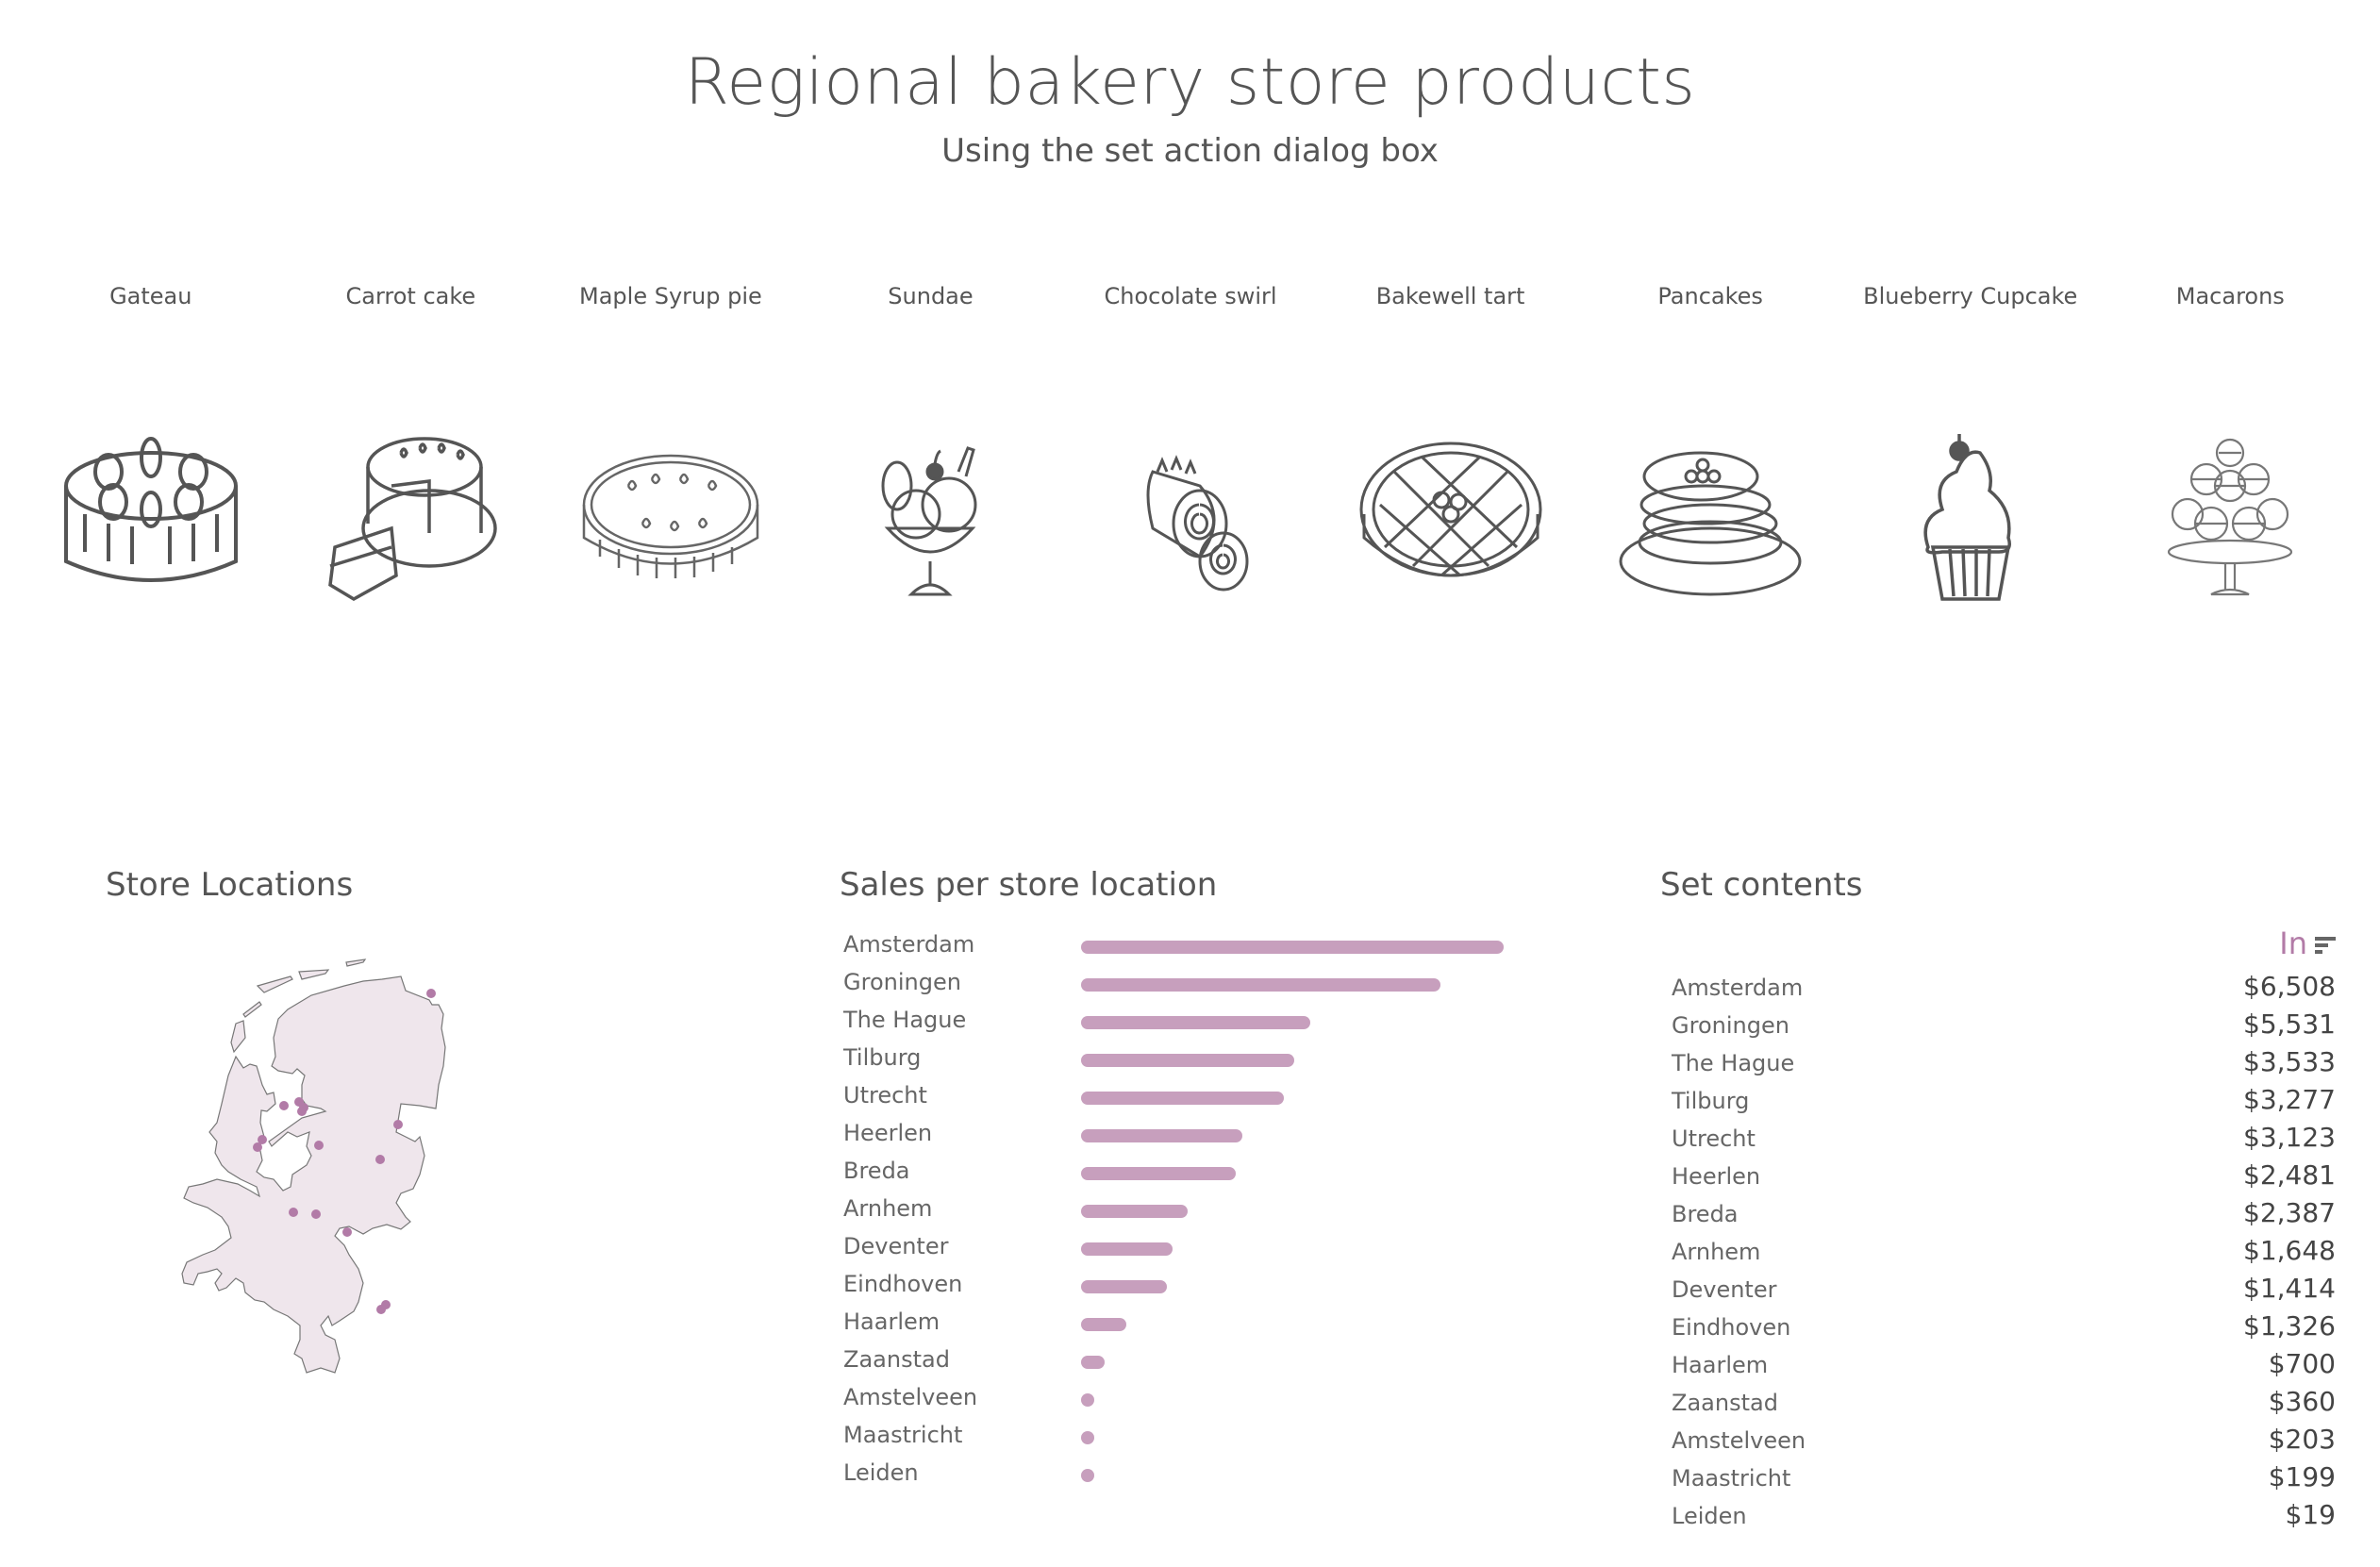 The width and height of the screenshot is (2380, 1567). What do you see at coordinates (1998, 1325) in the screenshot?
I see `table-row: Eindhoven $1,326` at bounding box center [1998, 1325].